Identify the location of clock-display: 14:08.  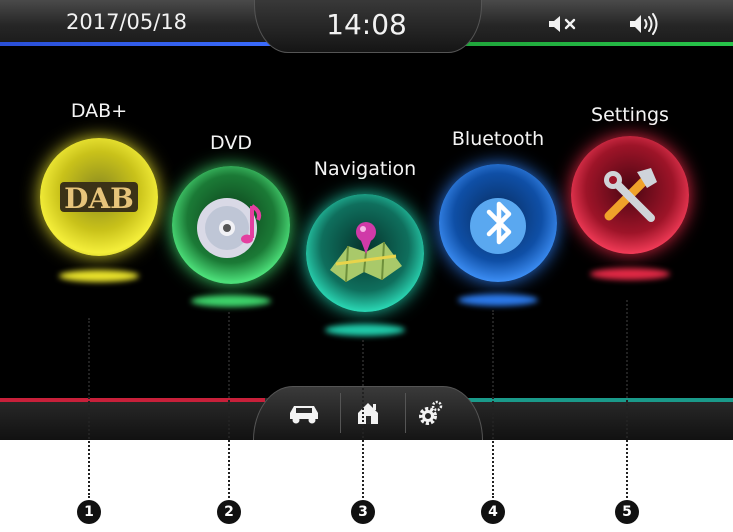
(366, 24).